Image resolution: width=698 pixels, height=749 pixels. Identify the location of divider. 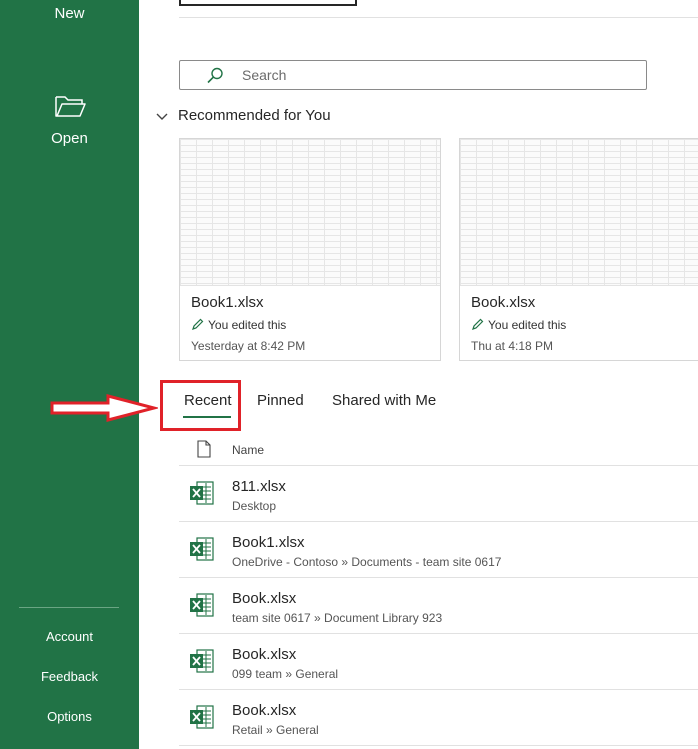
(438, 17).